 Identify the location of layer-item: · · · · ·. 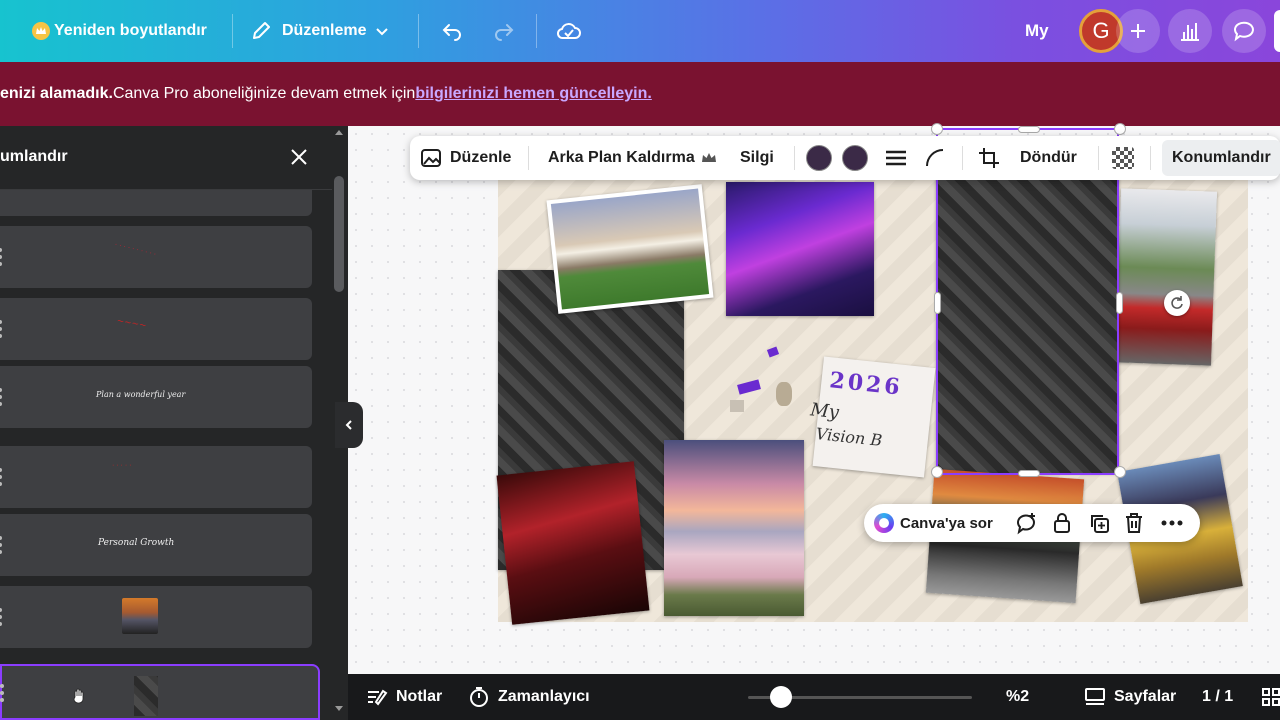
(156, 477).